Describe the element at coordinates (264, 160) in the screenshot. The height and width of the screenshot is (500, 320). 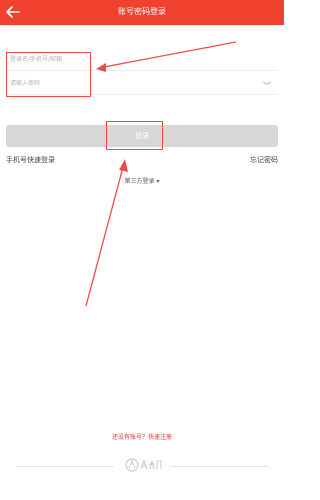
I see `forgot-password-link: 忘记密码` at that location.